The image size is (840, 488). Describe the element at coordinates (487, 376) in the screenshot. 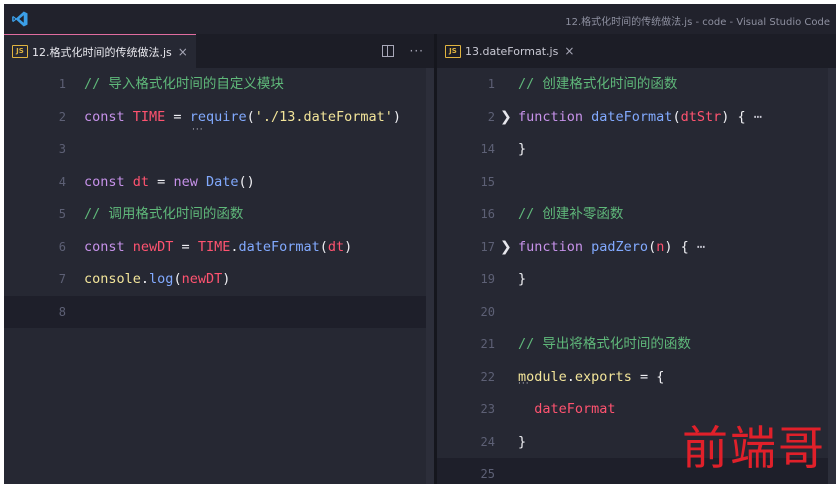

I see `line-number: 22` at that location.